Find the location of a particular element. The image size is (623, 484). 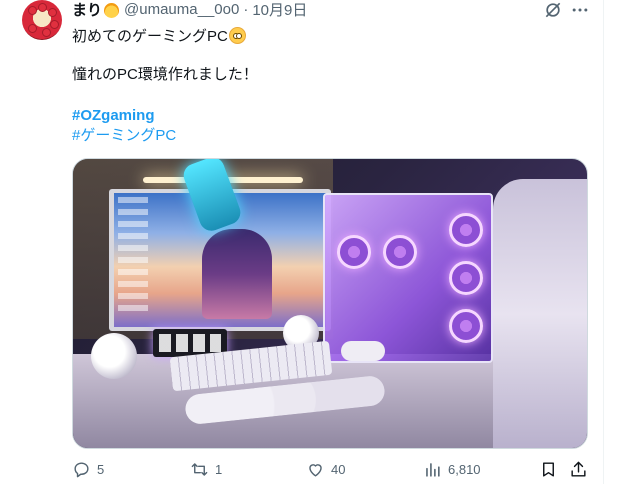

grok-icon is located at coordinates (553, 10).